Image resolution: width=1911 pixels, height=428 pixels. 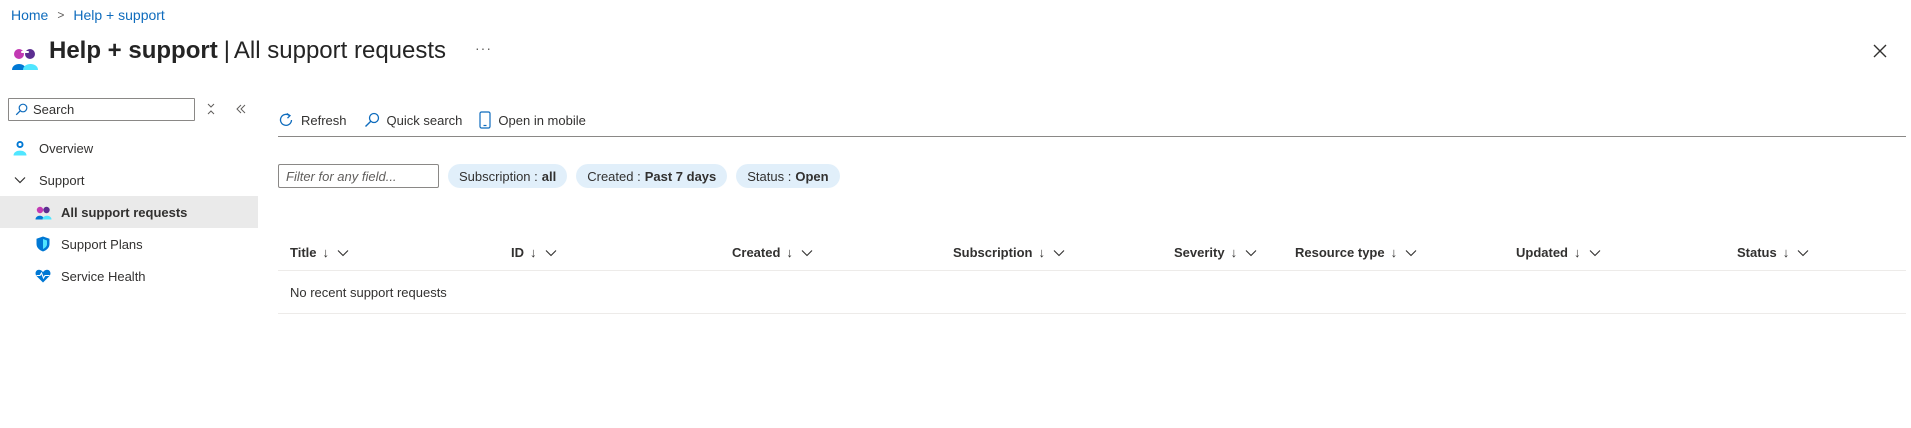 I want to click on column-header-created: Created ↓, so click(x=772, y=252).